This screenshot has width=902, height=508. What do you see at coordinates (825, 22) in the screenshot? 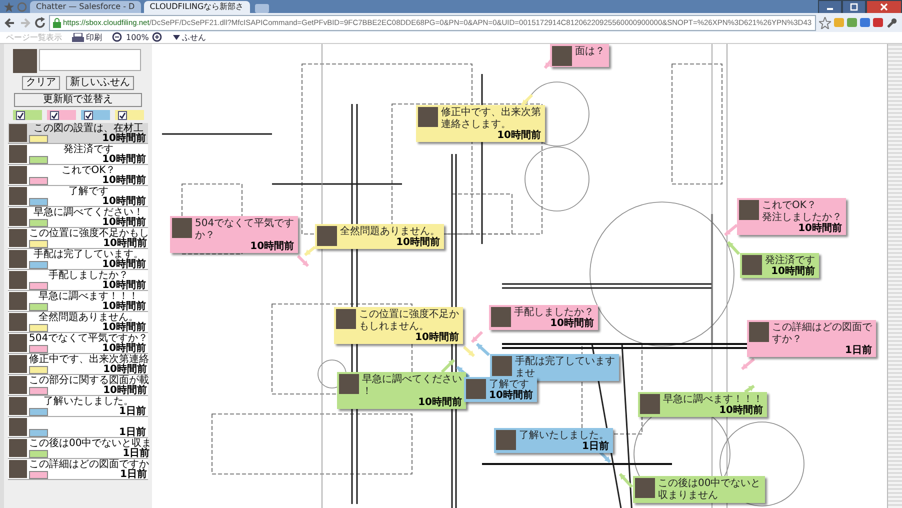
I see `bookmark-star-icon` at bounding box center [825, 22].